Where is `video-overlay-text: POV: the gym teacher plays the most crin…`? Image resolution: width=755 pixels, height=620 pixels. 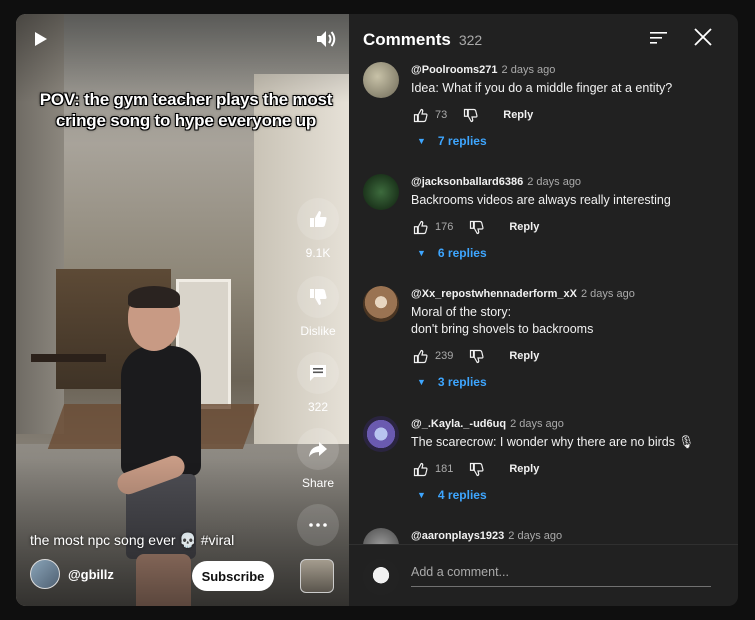
video-overlay-text: POV: the gym teacher plays the most crin… is located at coordinates (186, 110).